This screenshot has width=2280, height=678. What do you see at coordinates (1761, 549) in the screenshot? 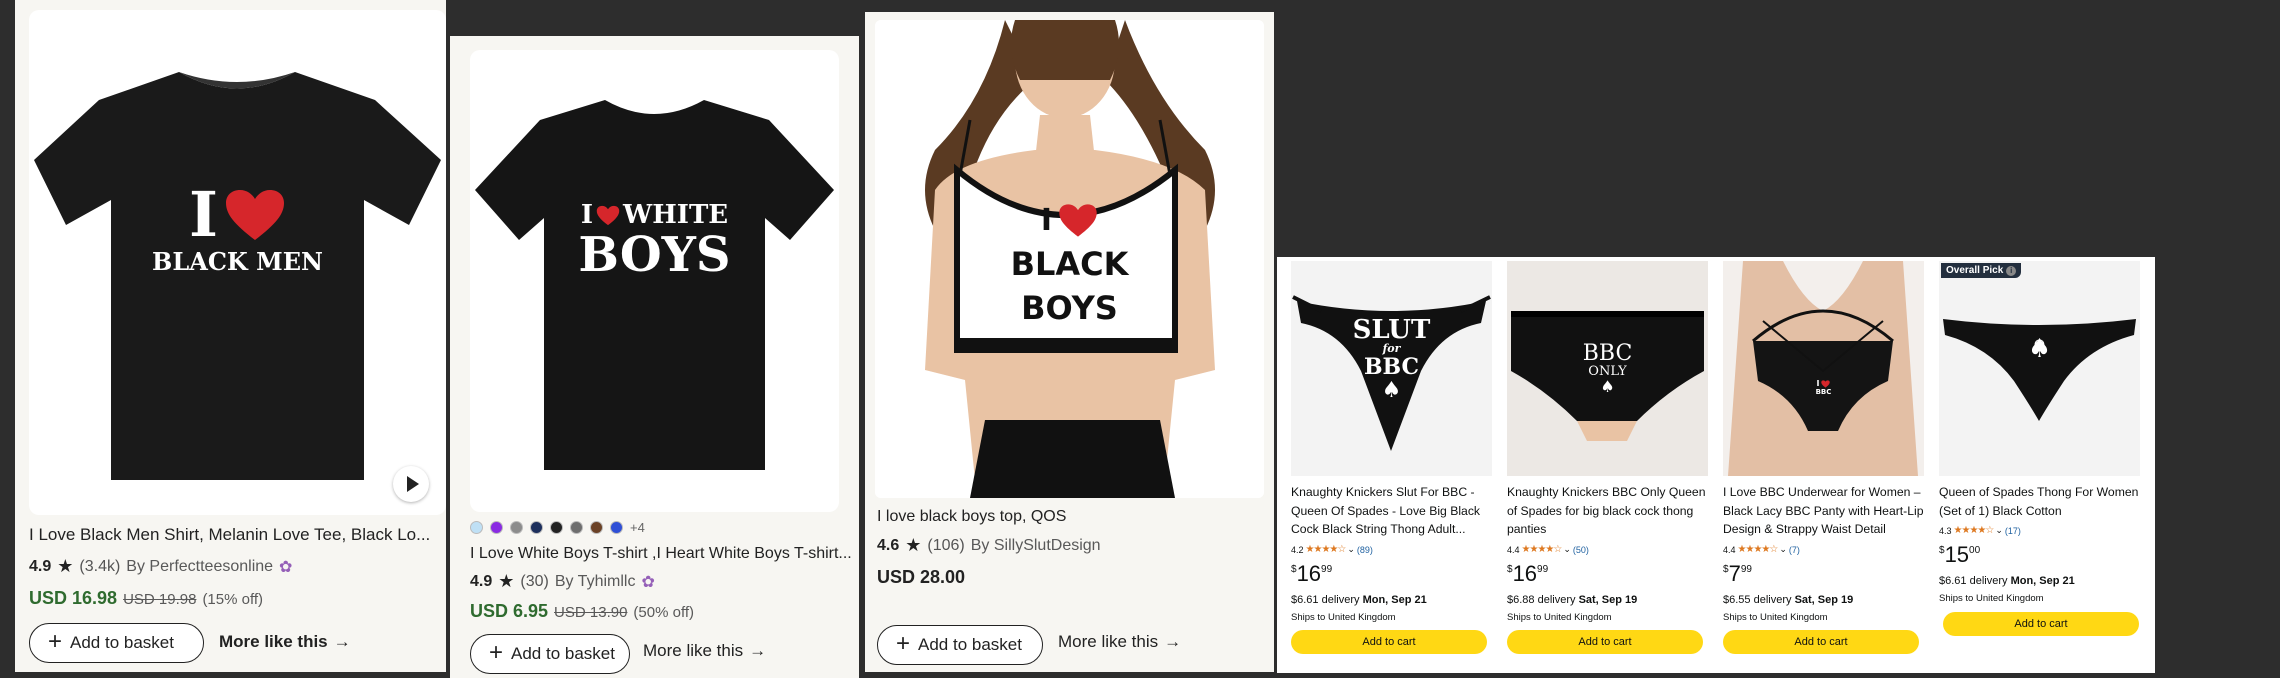
I see `product-rating: 4.4 ★★★★☆ ⌄ (7)` at bounding box center [1761, 549].